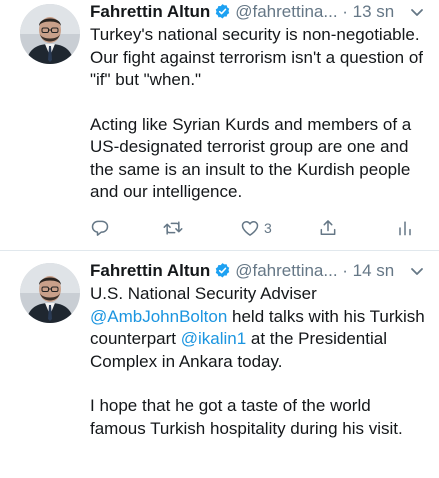 The image size is (439, 478). Describe the element at coordinates (374, 270) in the screenshot. I see `tweet-timestamp: 14 sn` at that location.